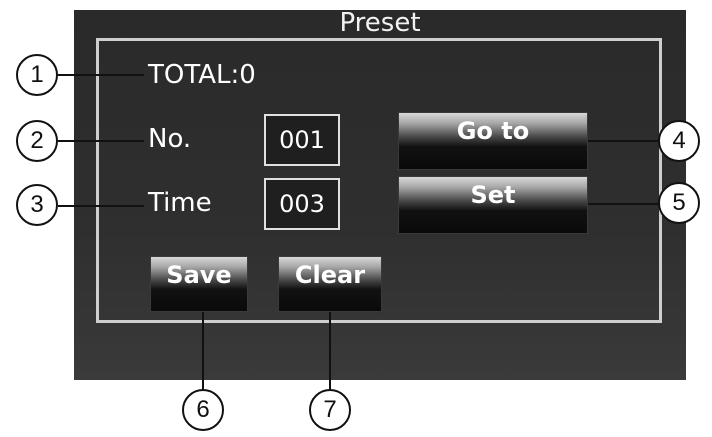 The width and height of the screenshot is (712, 437). Describe the element at coordinates (101, 206) in the screenshot. I see `callout-3-leader` at that location.